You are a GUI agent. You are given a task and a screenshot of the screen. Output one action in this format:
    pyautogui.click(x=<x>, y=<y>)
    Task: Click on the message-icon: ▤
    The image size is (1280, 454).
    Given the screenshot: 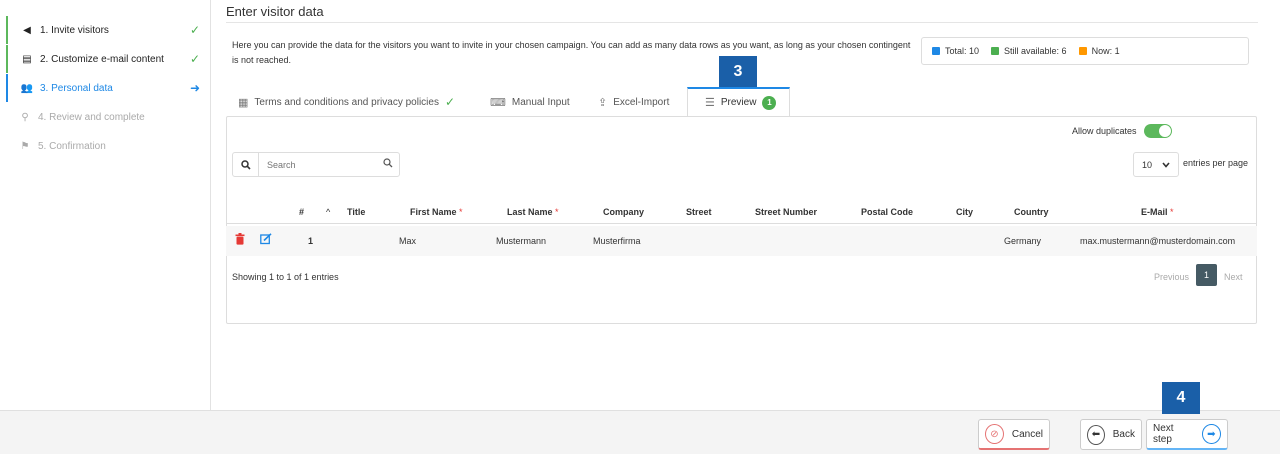 What is the action you would take?
    pyautogui.click(x=27, y=59)
    